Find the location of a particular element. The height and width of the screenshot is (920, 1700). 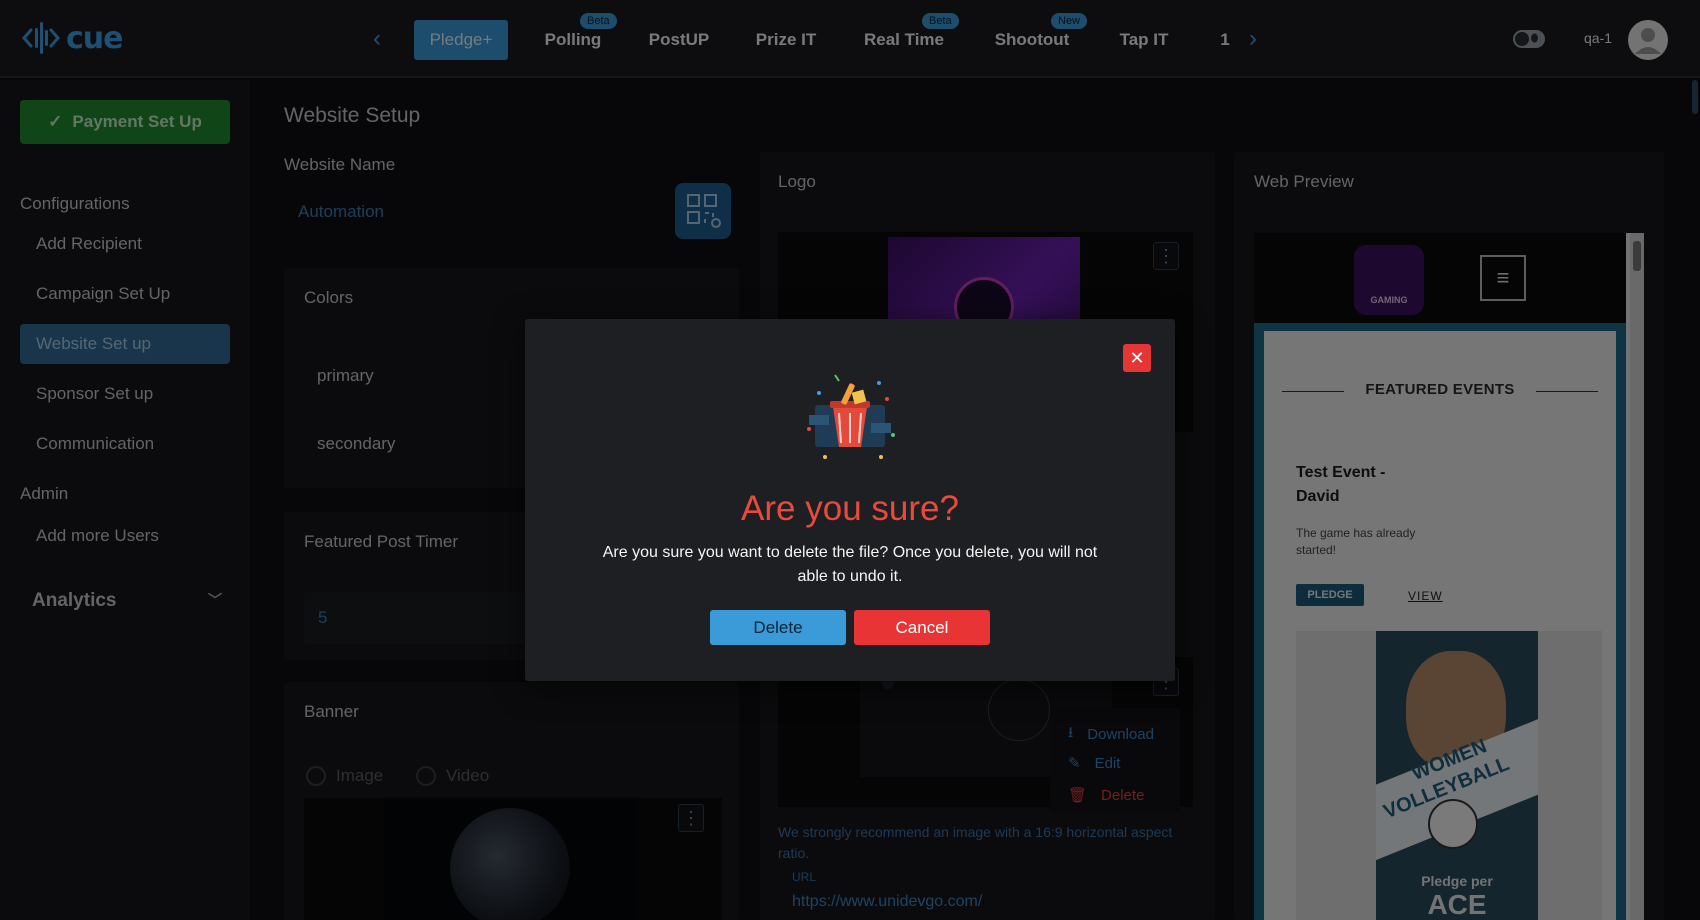

cancel-button: Cancel is located at coordinates (922, 627).